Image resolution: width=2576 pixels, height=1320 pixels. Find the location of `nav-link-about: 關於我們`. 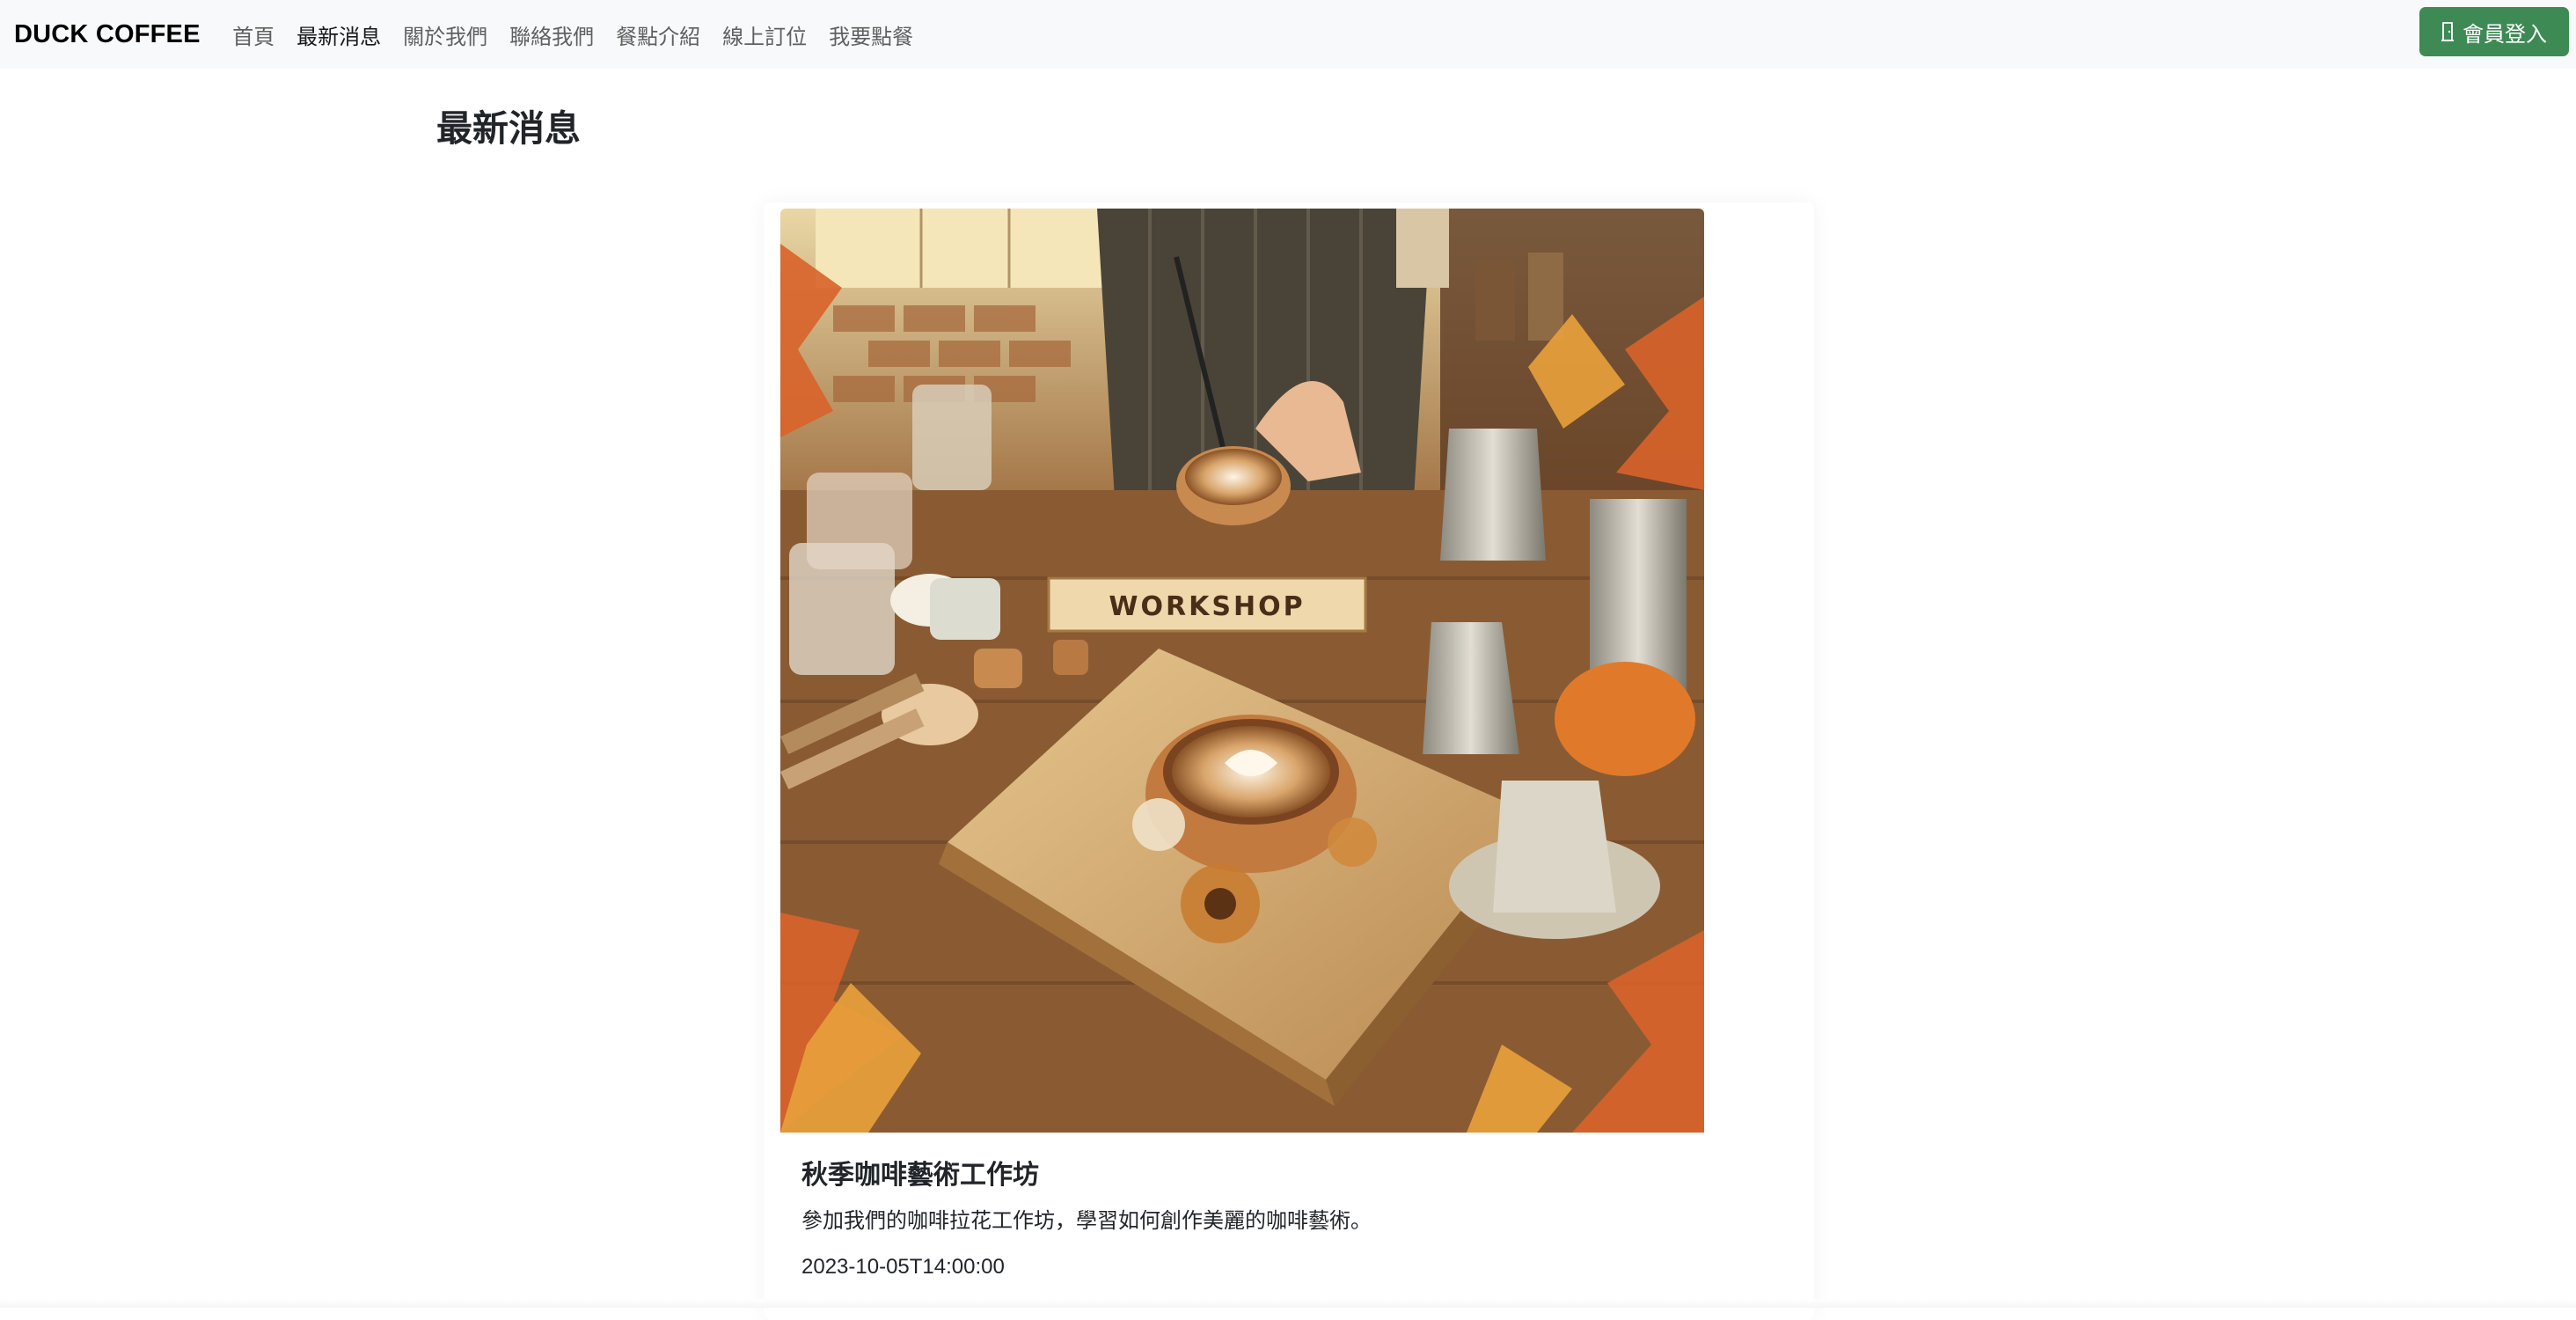

nav-link-about: 關於我們 is located at coordinates (445, 35).